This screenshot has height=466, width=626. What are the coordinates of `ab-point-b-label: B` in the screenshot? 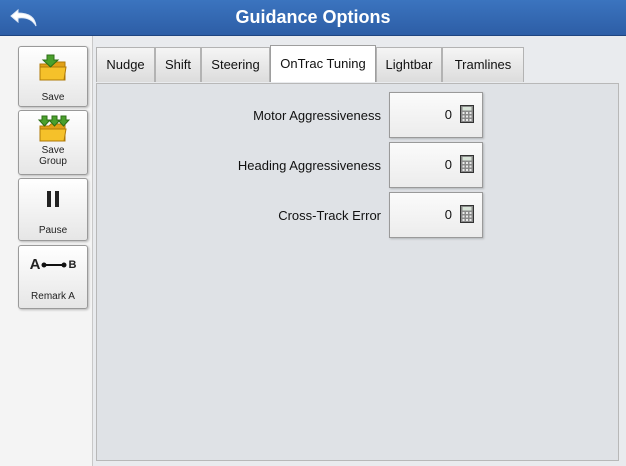 It's located at (72, 264).